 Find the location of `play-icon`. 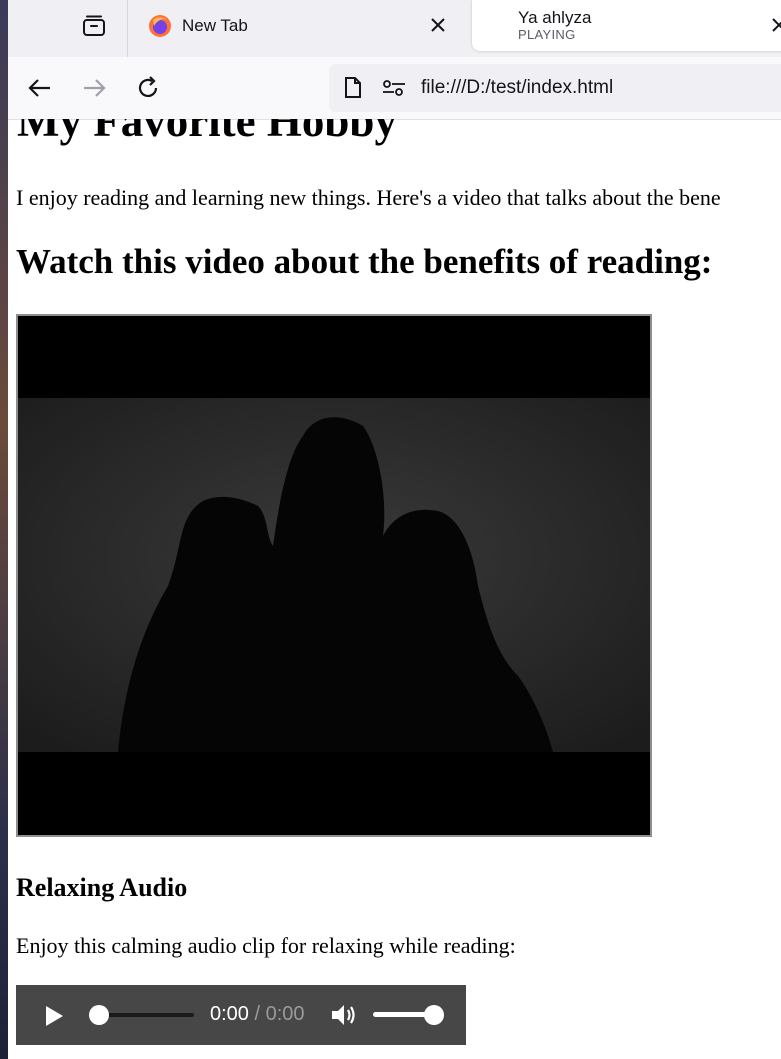

play-icon is located at coordinates (54, 1016).